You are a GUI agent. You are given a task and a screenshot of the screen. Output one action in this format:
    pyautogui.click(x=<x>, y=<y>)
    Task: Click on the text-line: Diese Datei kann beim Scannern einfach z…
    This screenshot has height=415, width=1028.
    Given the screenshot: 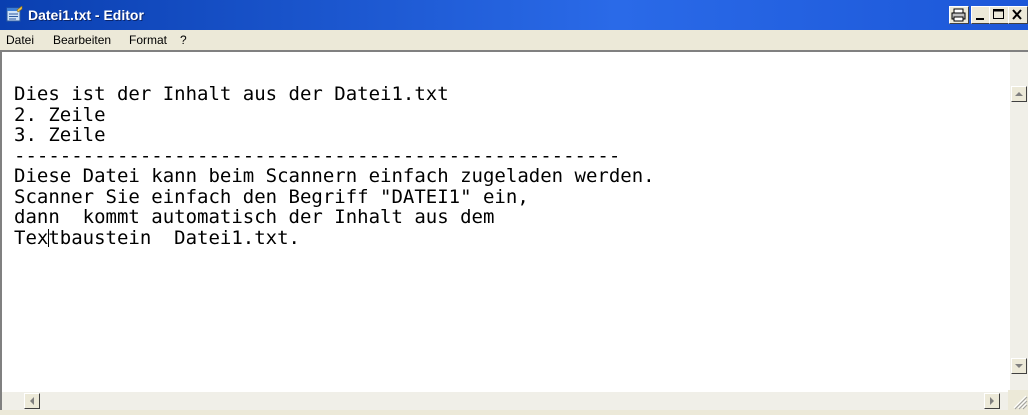 What is the action you would take?
    pyautogui.click(x=334, y=176)
    